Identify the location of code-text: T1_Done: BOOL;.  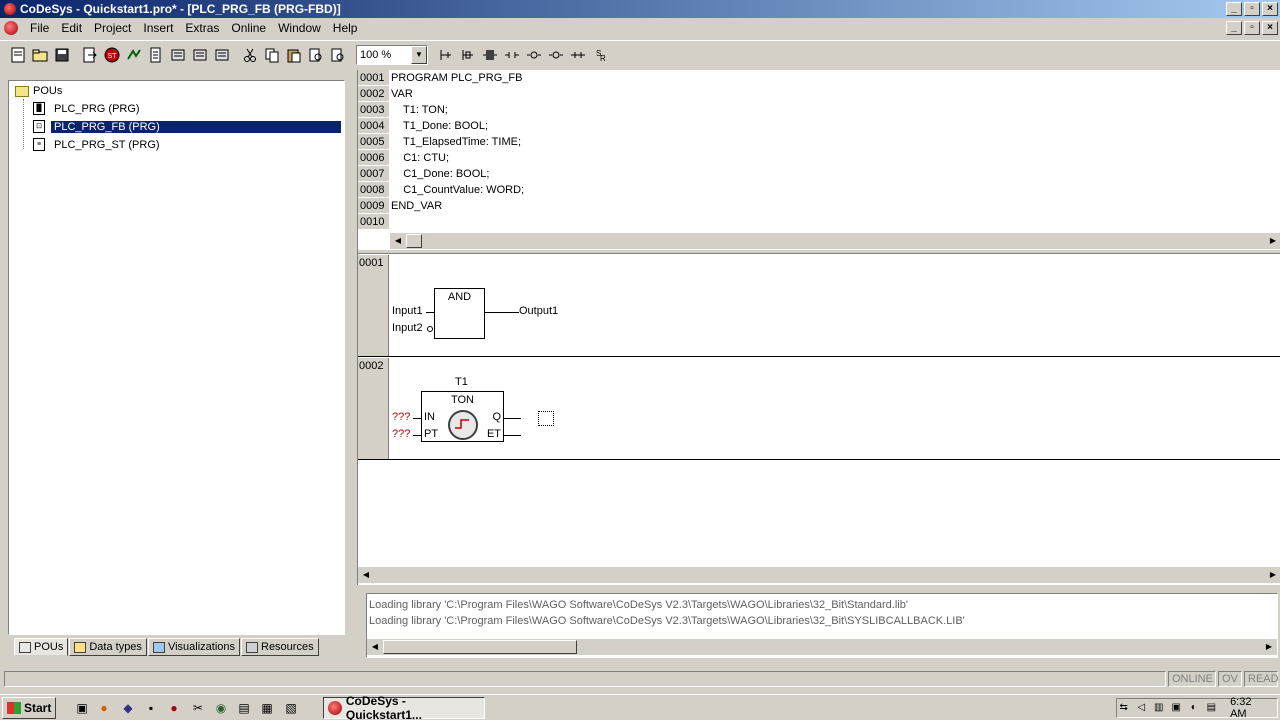
(438, 126).